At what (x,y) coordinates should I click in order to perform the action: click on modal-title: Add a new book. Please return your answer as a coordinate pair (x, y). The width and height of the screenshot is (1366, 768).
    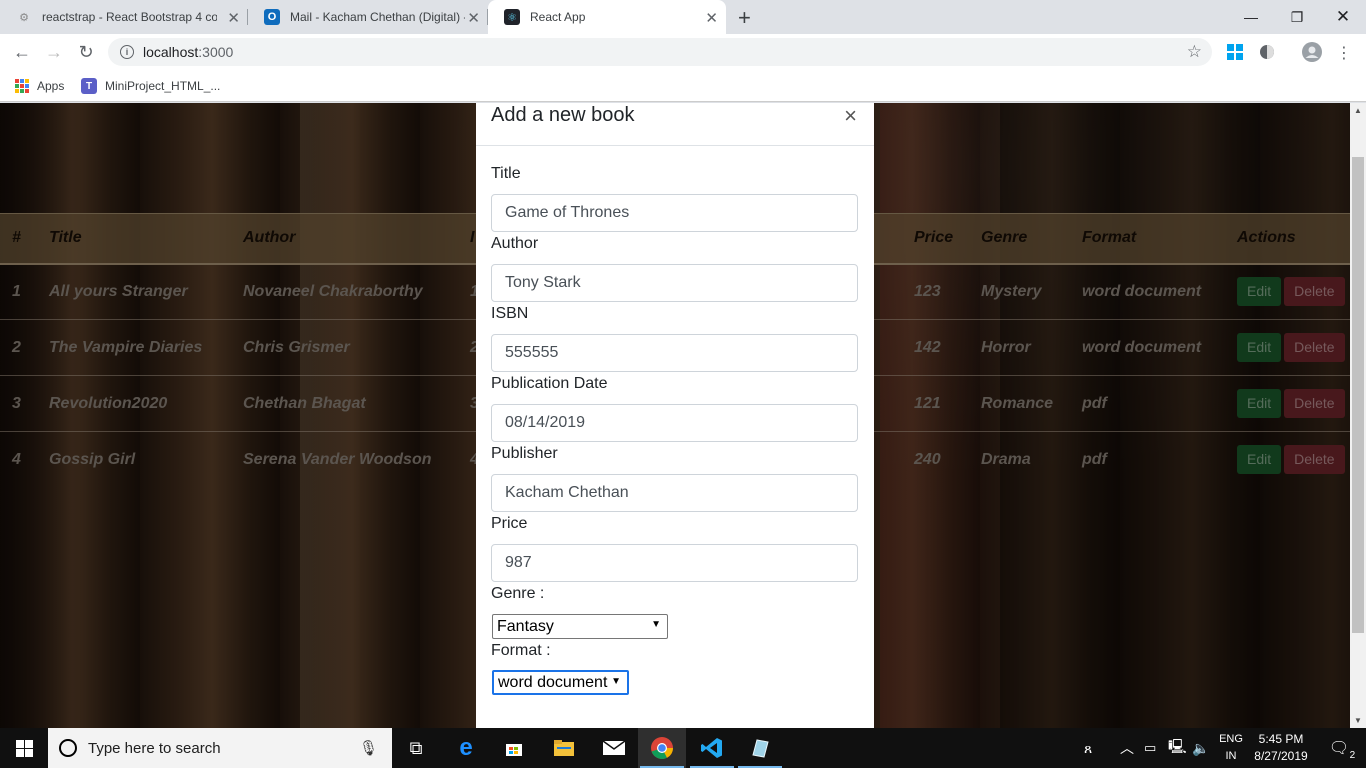
    Looking at the image, I should click on (563, 115).